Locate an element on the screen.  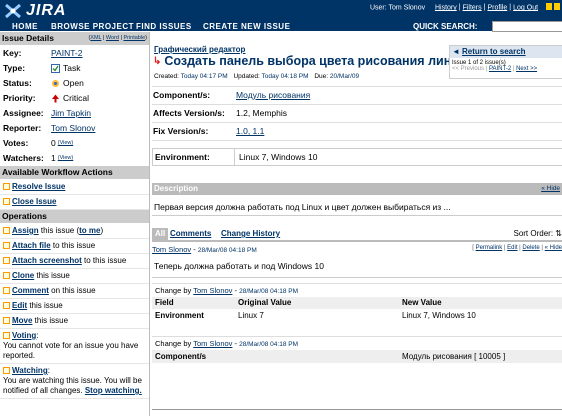
column-original-value: Original Value is located at coordinates (265, 302).